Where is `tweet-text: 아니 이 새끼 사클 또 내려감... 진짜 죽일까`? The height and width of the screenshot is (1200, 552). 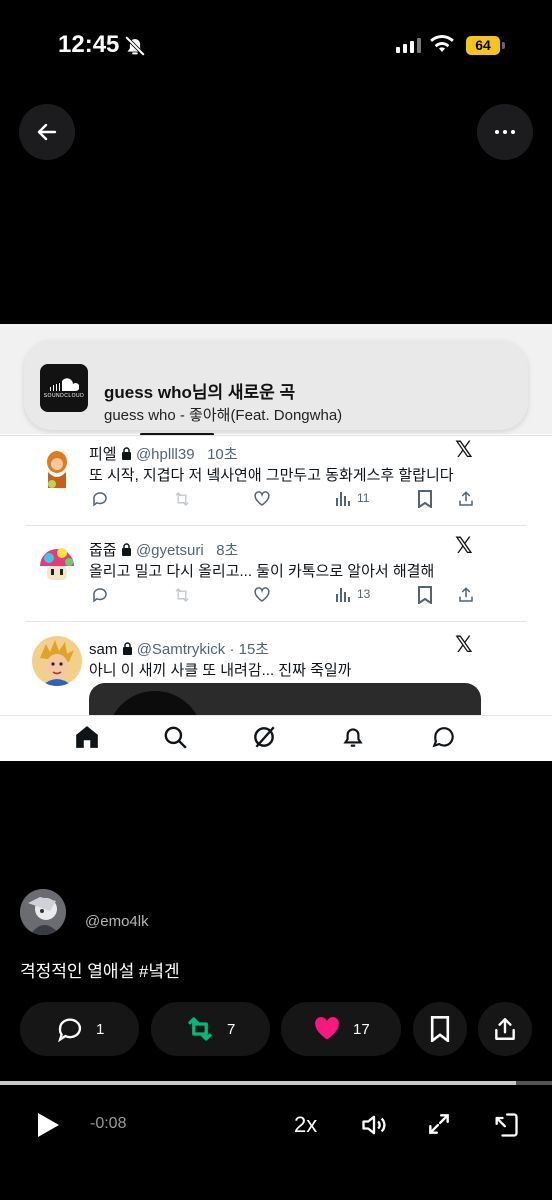 tweet-text: 아니 이 새끼 사클 또 내려감... 진짜 죽일까 is located at coordinates (220, 670).